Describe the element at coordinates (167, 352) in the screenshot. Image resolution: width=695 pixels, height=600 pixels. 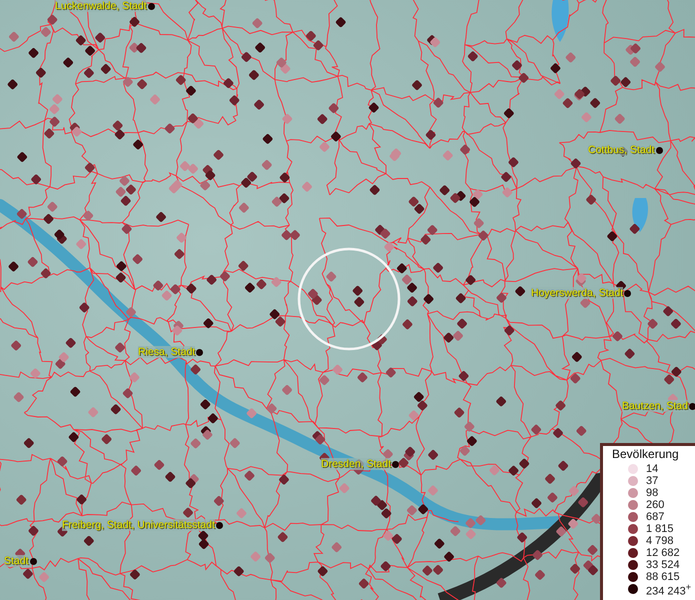
I see `place-label: Riesa, Stadt` at that location.